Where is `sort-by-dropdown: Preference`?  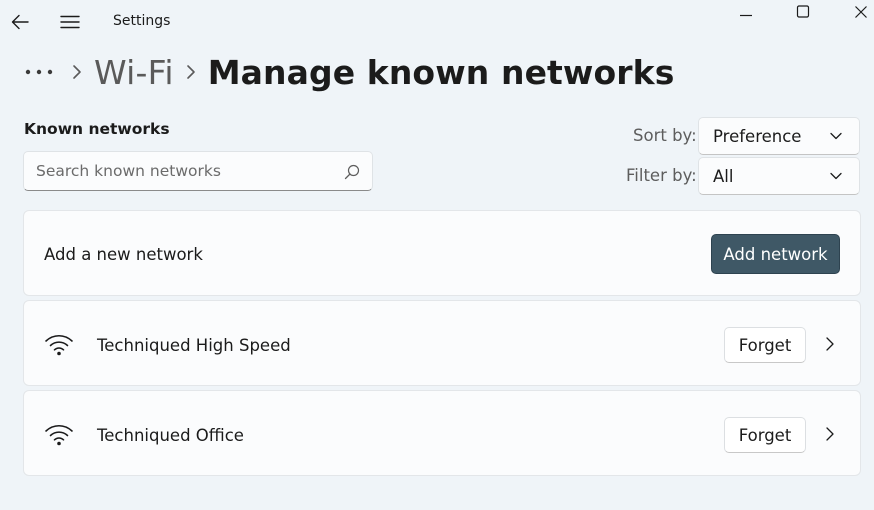 sort-by-dropdown: Preference is located at coordinates (779, 136).